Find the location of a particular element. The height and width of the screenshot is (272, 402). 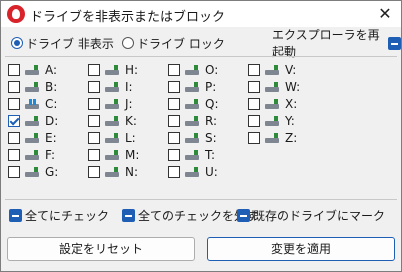

drive-item: F: is located at coordinates (31, 154).